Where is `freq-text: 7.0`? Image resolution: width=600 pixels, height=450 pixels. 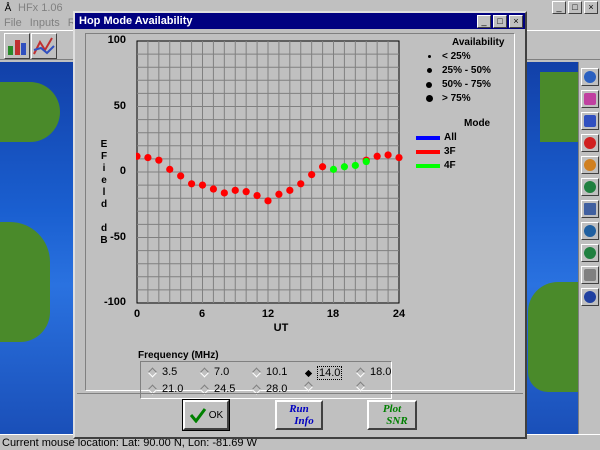 freq-text: 7.0 is located at coordinates (222, 372).